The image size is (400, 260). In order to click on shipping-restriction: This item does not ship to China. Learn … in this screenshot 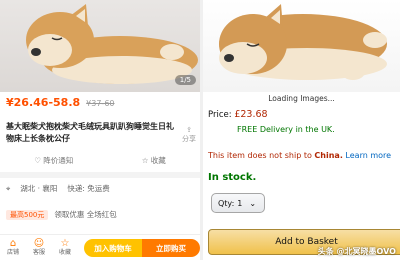, I will do `click(299, 155)`.